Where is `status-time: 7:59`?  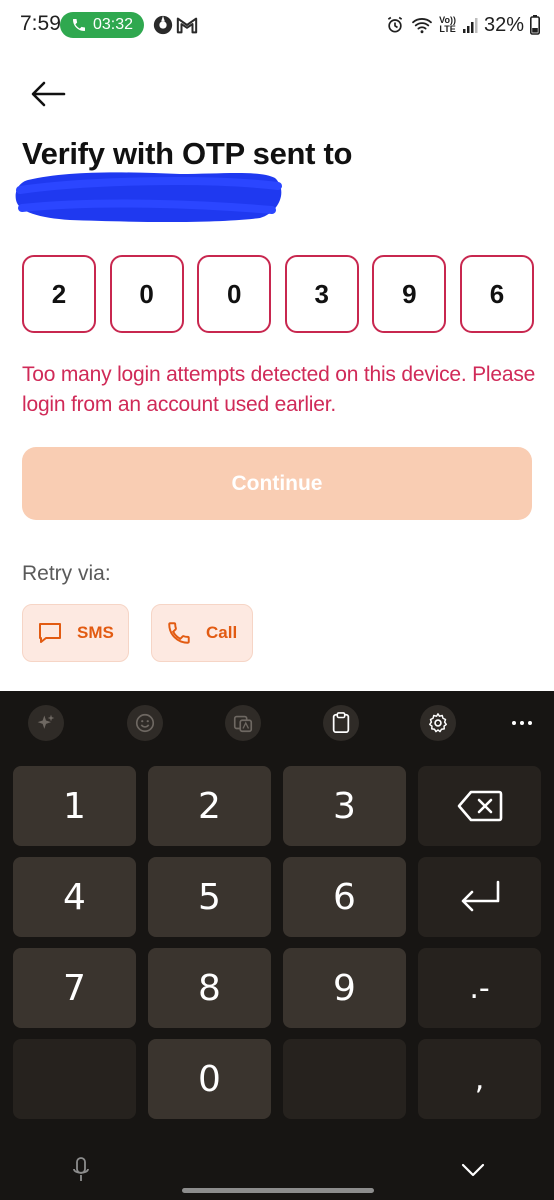
status-time: 7:59 is located at coordinates (40, 23).